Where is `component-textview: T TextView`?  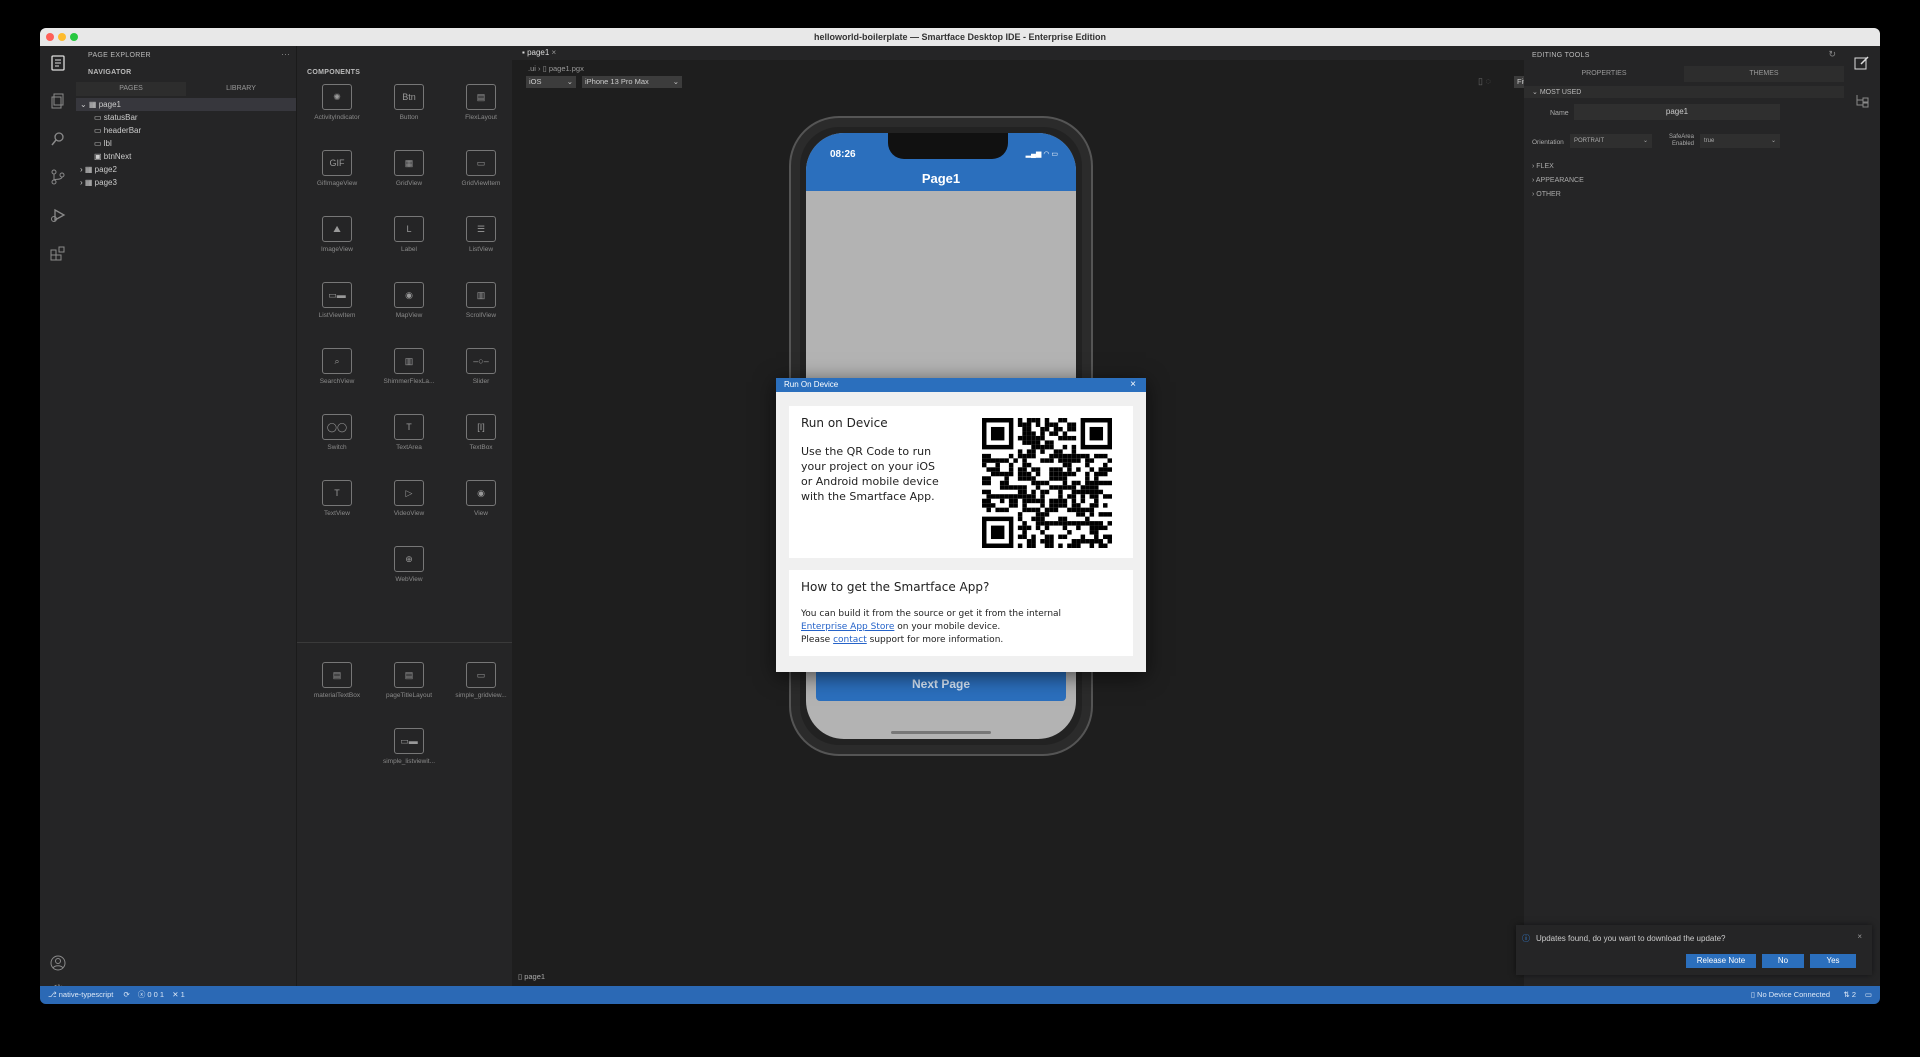 component-textview: T TextView is located at coordinates (337, 504).